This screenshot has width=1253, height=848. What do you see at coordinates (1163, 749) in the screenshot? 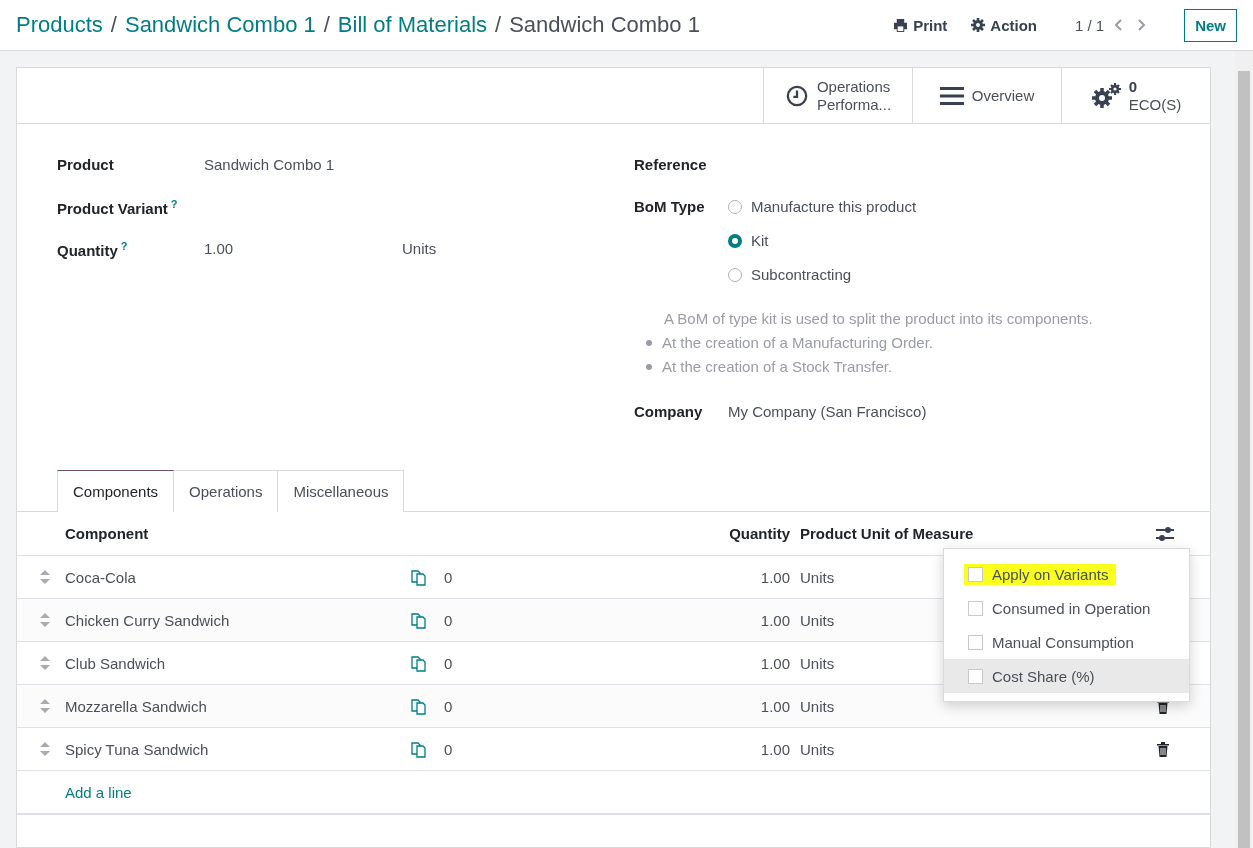
I see `trash-icon` at bounding box center [1163, 749].